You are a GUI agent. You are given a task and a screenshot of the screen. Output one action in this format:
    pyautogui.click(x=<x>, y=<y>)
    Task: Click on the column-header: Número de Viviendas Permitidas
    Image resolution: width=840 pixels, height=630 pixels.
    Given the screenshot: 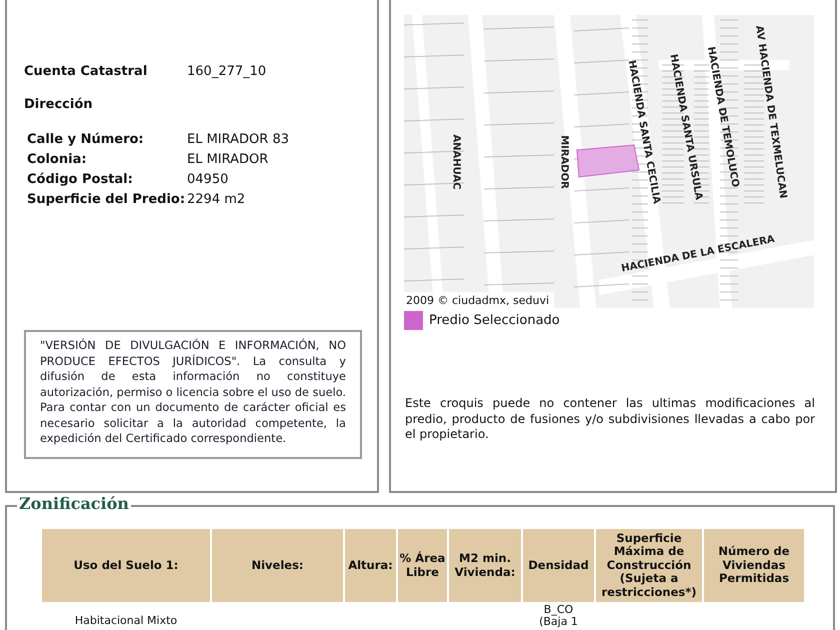 What is the action you would take?
    pyautogui.click(x=754, y=565)
    